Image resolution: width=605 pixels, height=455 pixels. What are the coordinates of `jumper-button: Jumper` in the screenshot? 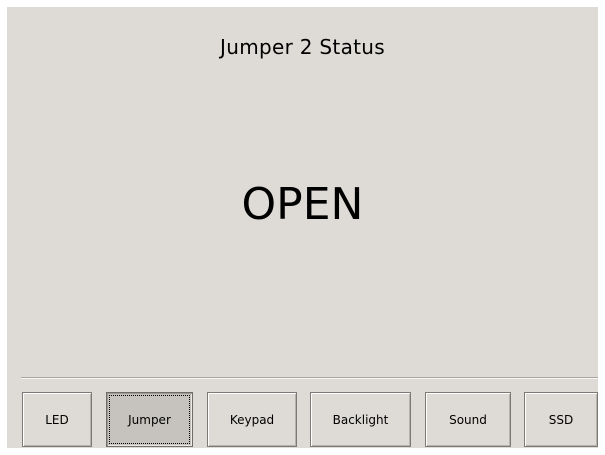 It's located at (149, 419).